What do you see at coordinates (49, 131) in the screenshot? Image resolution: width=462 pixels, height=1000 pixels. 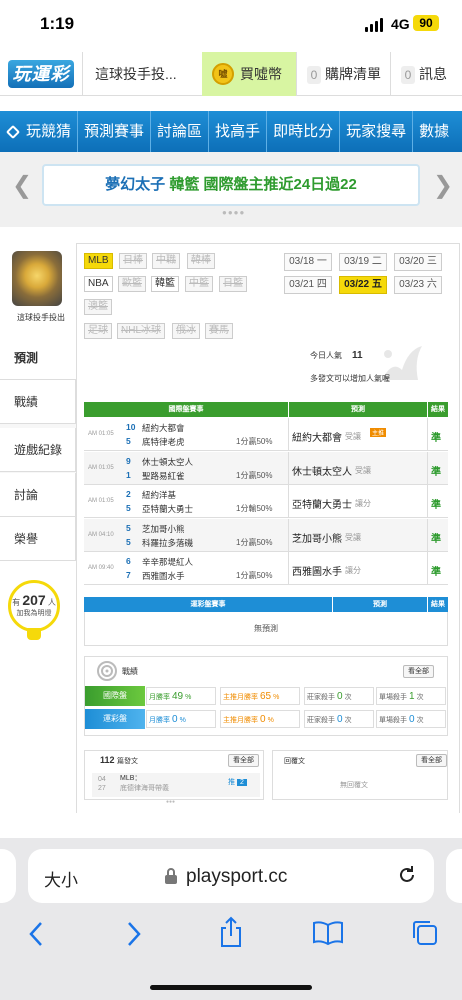 I see `nav-item: 玩競猜` at bounding box center [49, 131].